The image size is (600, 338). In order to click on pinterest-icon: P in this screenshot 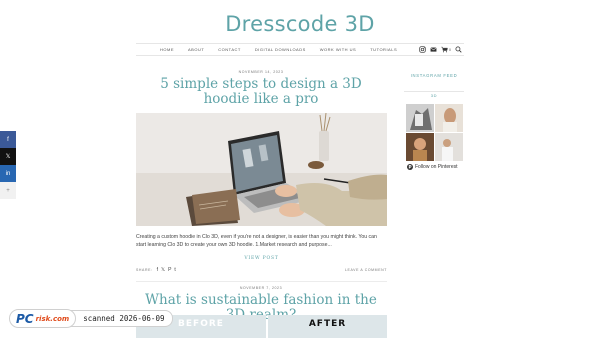, I will do `click(410, 167)`.